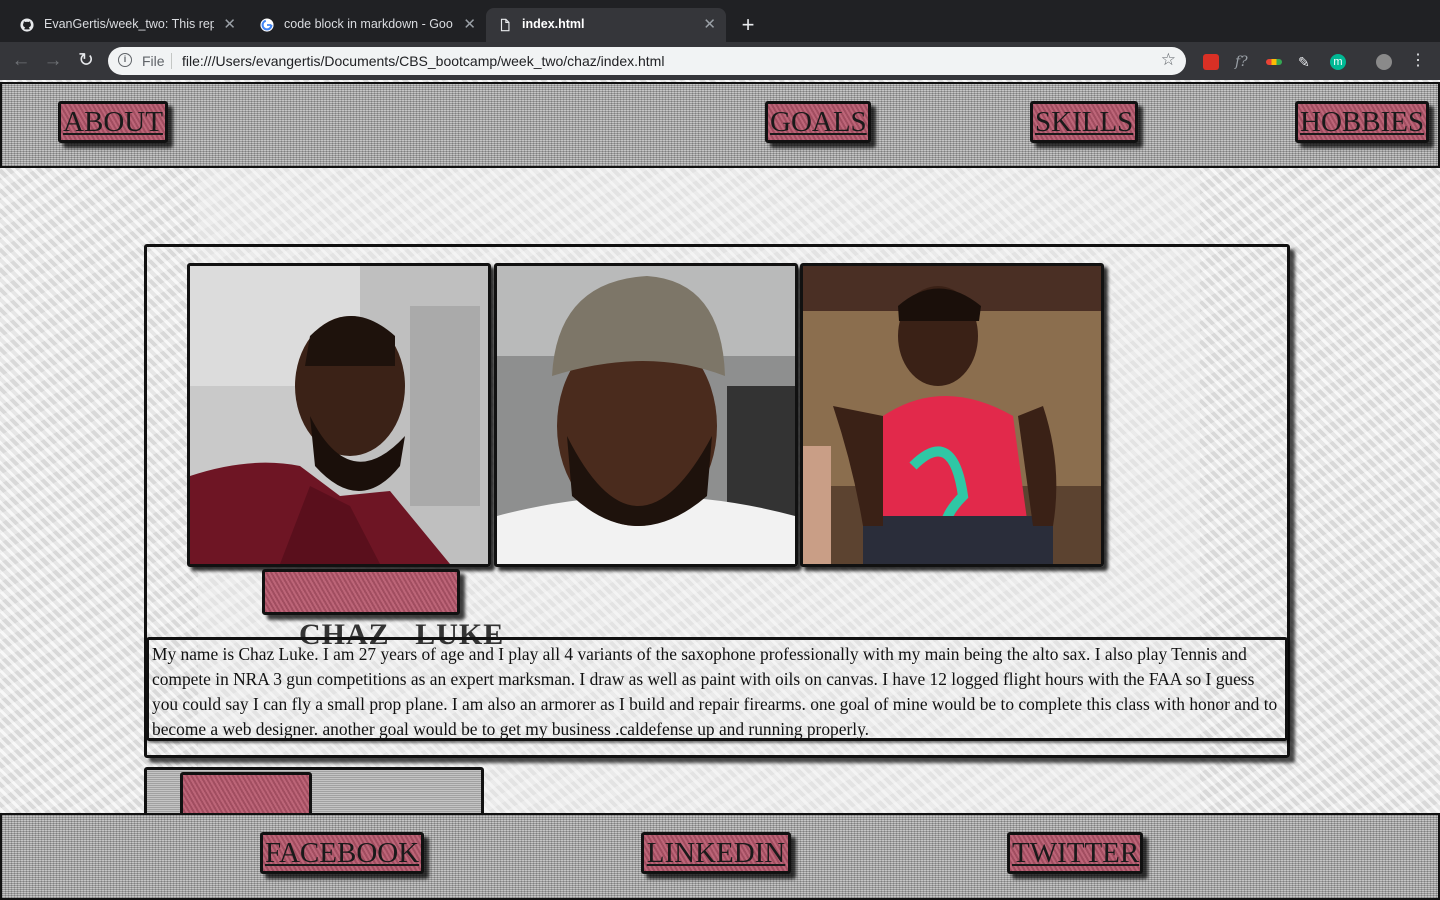 Image resolution: width=1440 pixels, height=900 pixels. I want to click on extension-color-icon, so click(1274, 62).